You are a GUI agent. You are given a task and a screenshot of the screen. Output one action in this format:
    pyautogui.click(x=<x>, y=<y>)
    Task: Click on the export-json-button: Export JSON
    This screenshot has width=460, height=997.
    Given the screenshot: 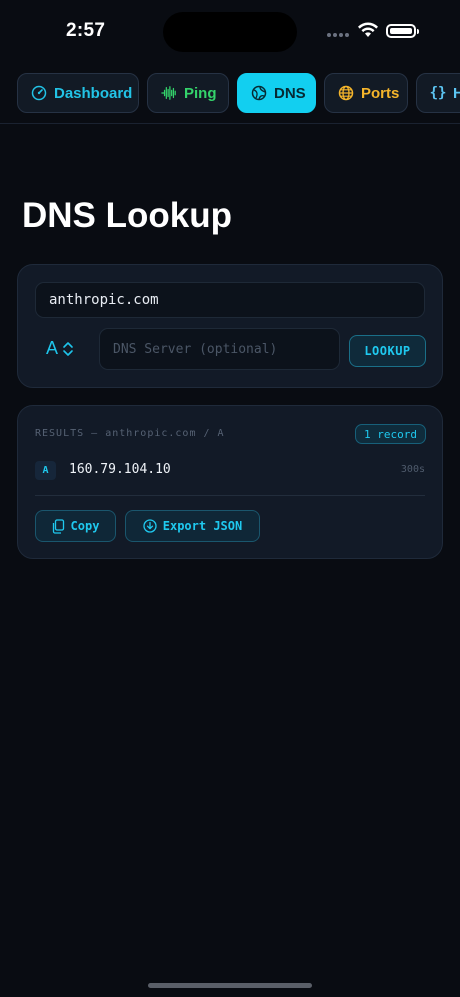 What is the action you would take?
    pyautogui.click(x=192, y=526)
    